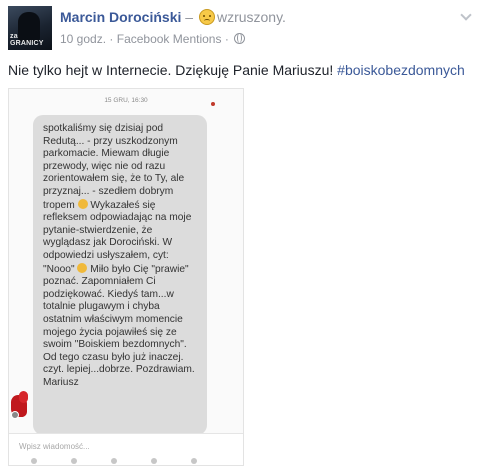  I want to click on post-time-link: 10 godz., so click(83, 39).